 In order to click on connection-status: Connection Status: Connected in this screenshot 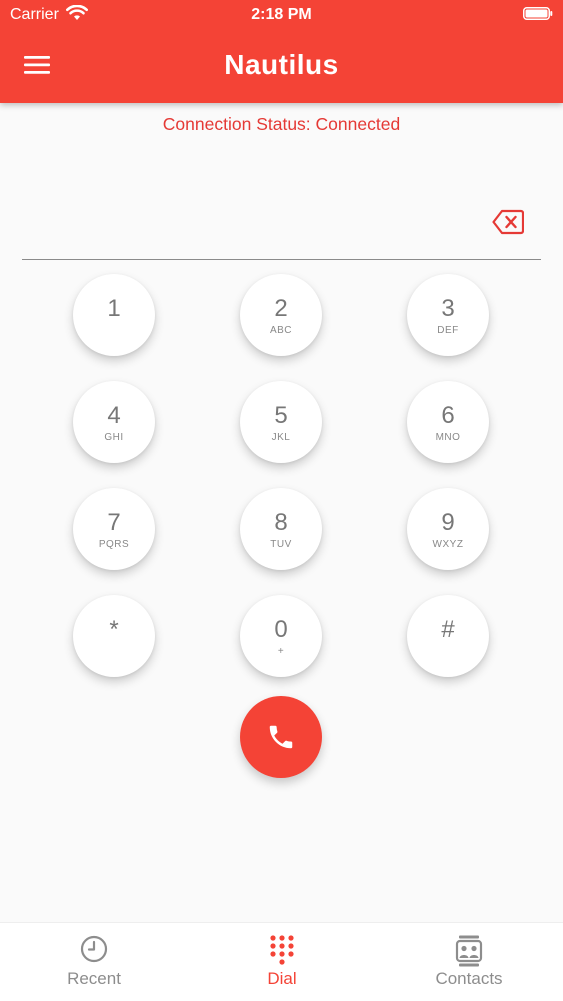, I will do `click(281, 124)`.